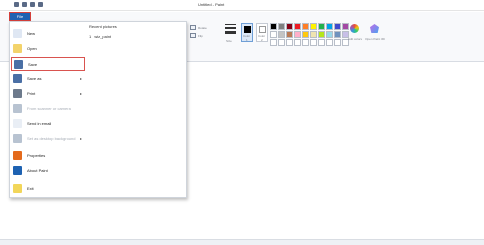  What do you see at coordinates (103, 26) in the screenshot?
I see `recent-pictures-heading: Recent pictures` at bounding box center [103, 26].